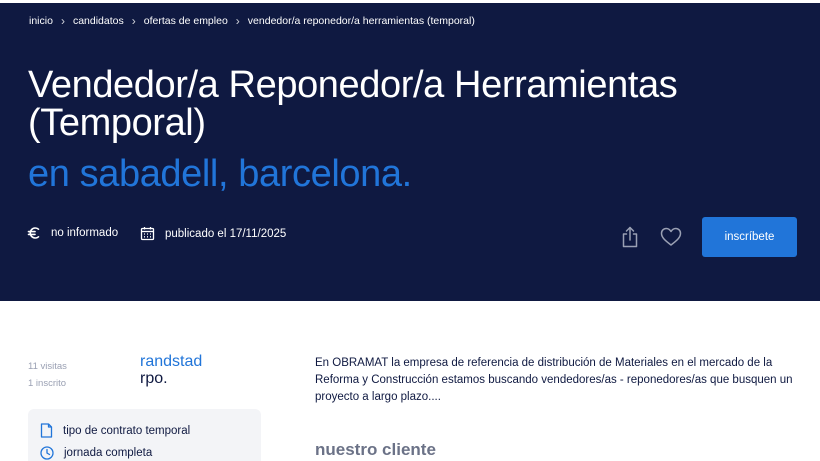 The image size is (820, 461). I want to click on breadcrumb-ofertas-de-empleo: ofertas de empleo, so click(186, 21).